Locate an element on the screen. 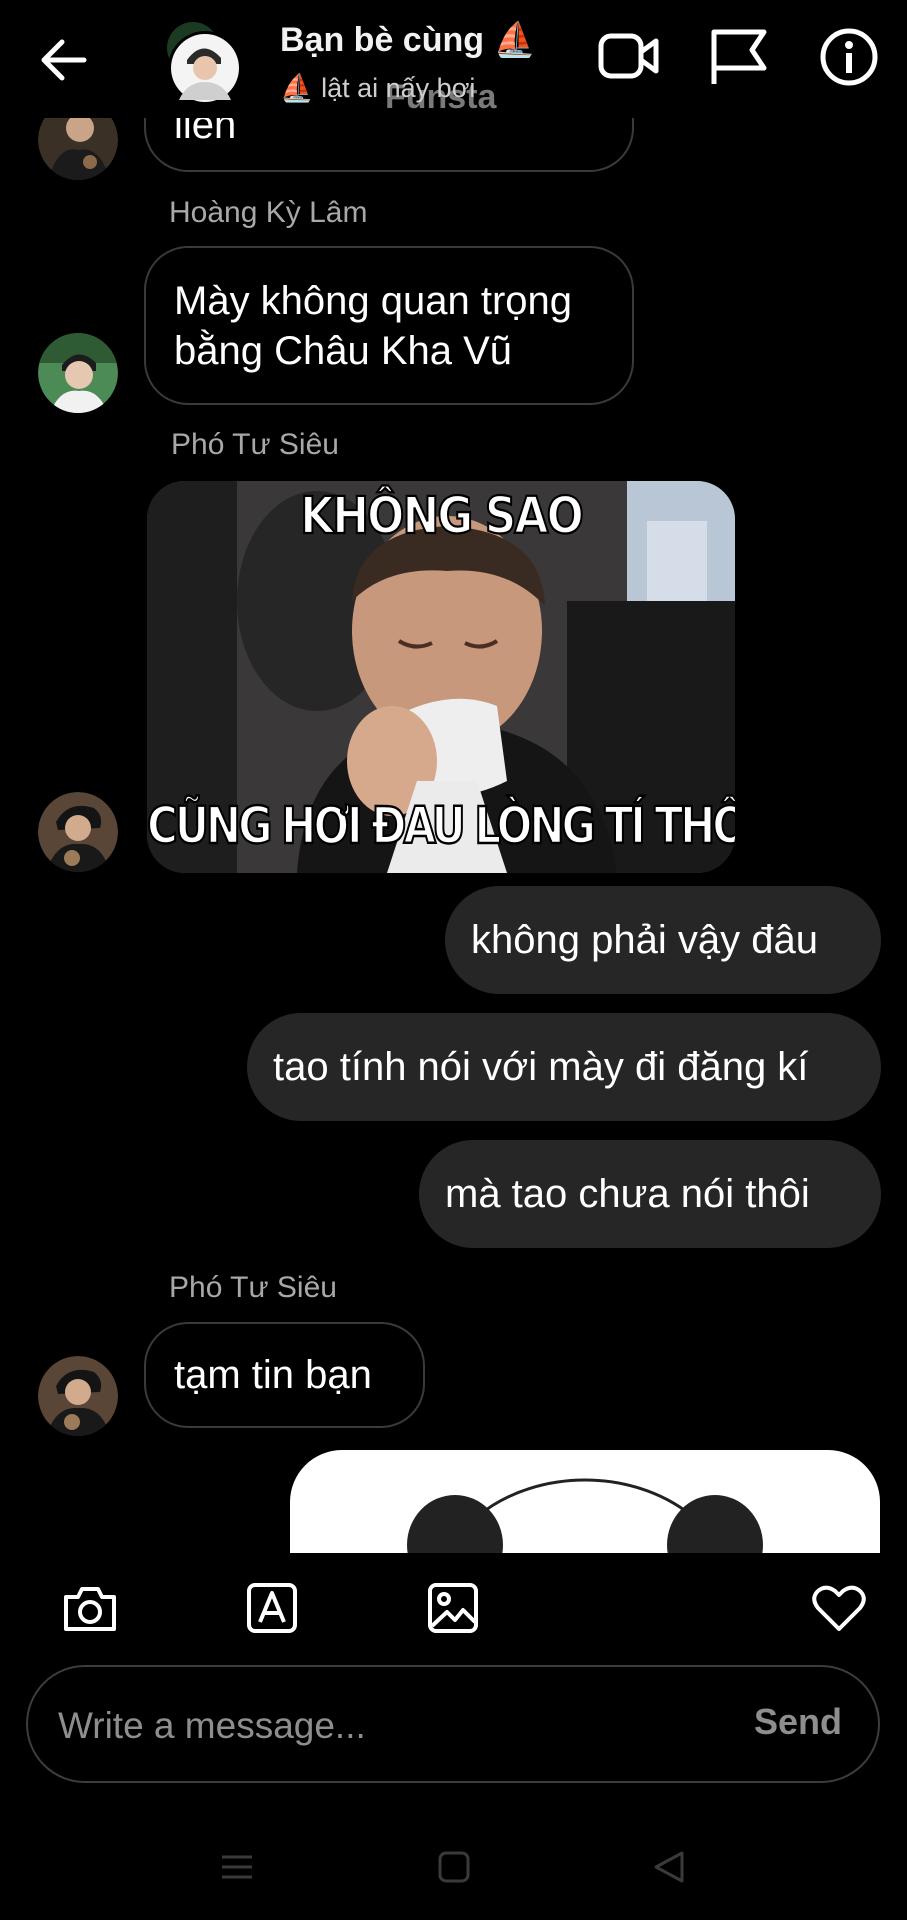 The height and width of the screenshot is (1920, 907). meme-caption-top: KHÔNG SAO is located at coordinates (442, 516).